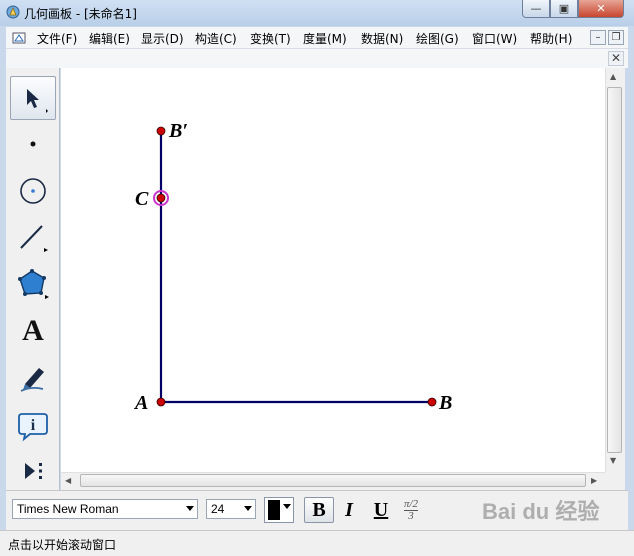 The image size is (634, 556). I want to click on watermark-text: Bai du 经验, so click(541, 511).